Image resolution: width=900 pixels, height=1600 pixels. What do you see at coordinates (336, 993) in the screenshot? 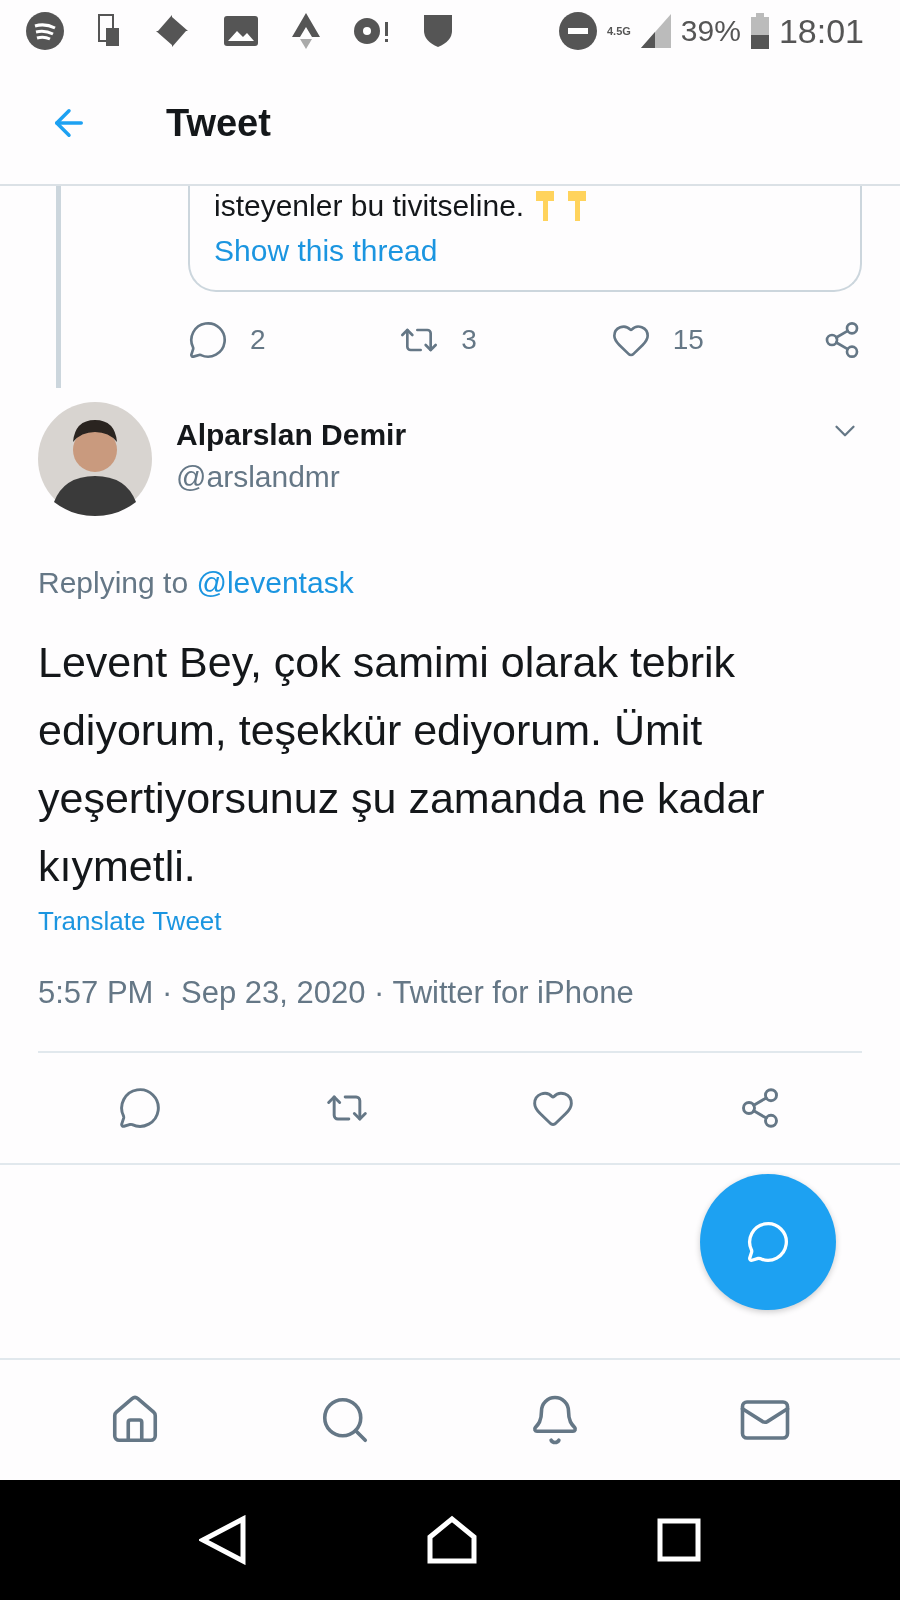
I see `tweet-meta: 5:57 PM · Sep 23, 2020 · Twitter for iPhone` at bounding box center [336, 993].